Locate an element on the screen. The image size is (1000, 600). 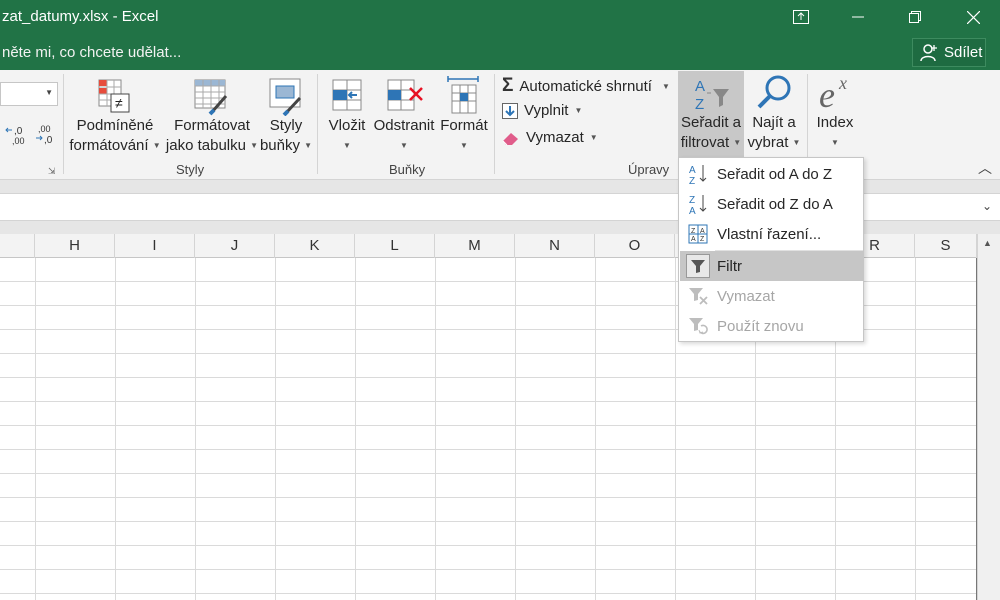
title-bar: zat_datumy.xlsx - Excel is located at coordinates (500, 18).